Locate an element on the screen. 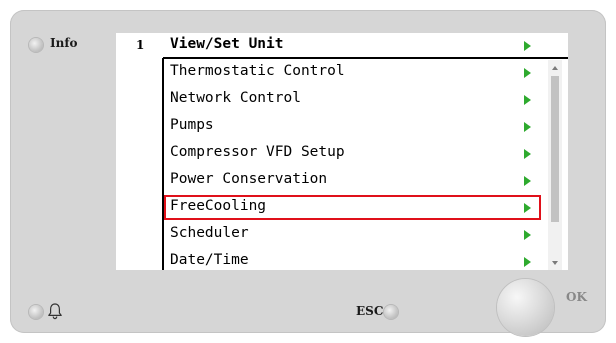  menu-item-label: Thermostatic Control is located at coordinates (257, 71).